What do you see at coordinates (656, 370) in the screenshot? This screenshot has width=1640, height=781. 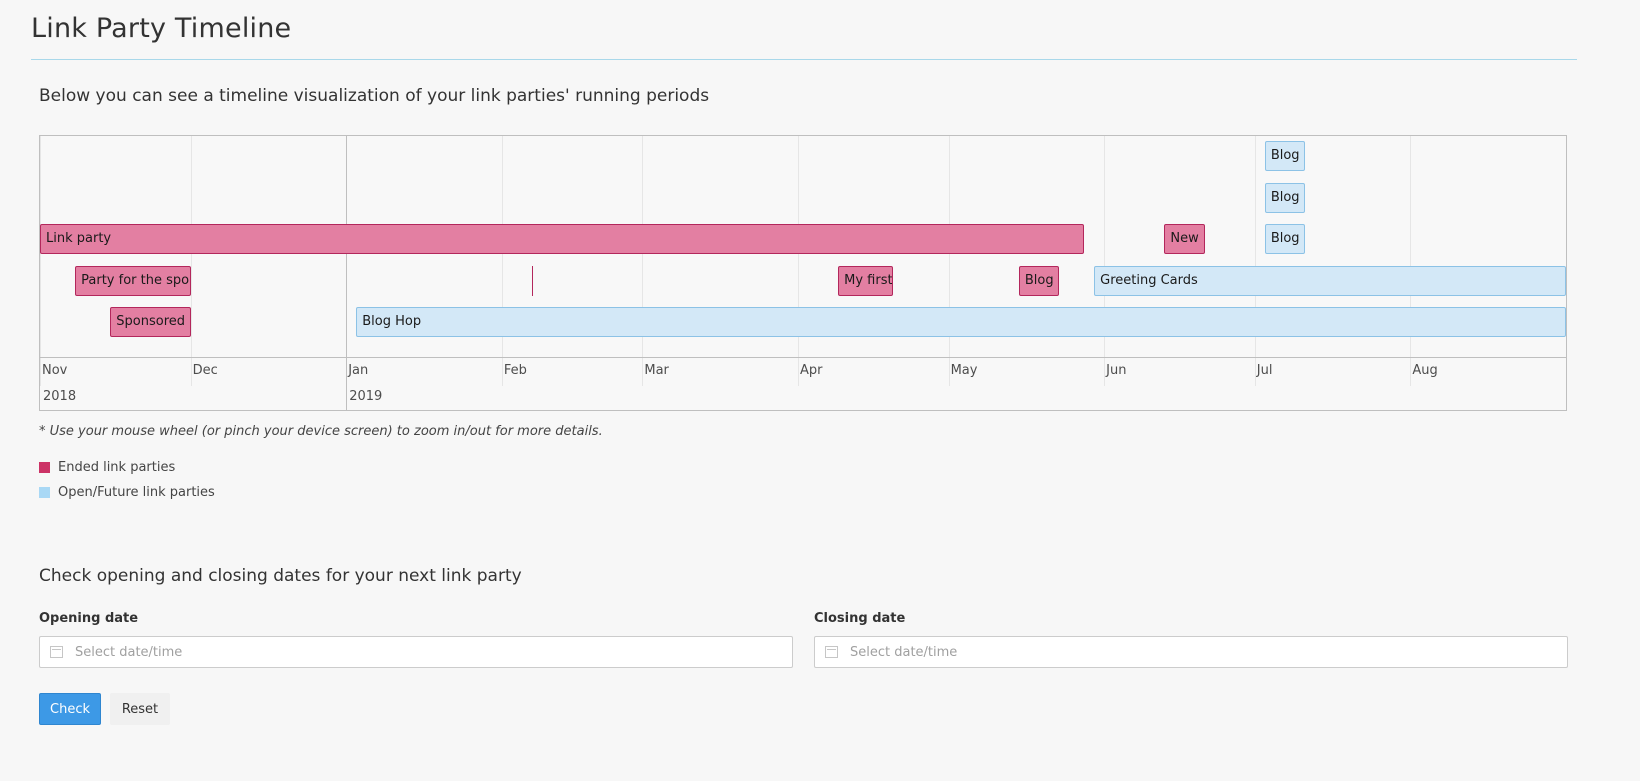 I see `timeline-month-label: Mar` at bounding box center [656, 370].